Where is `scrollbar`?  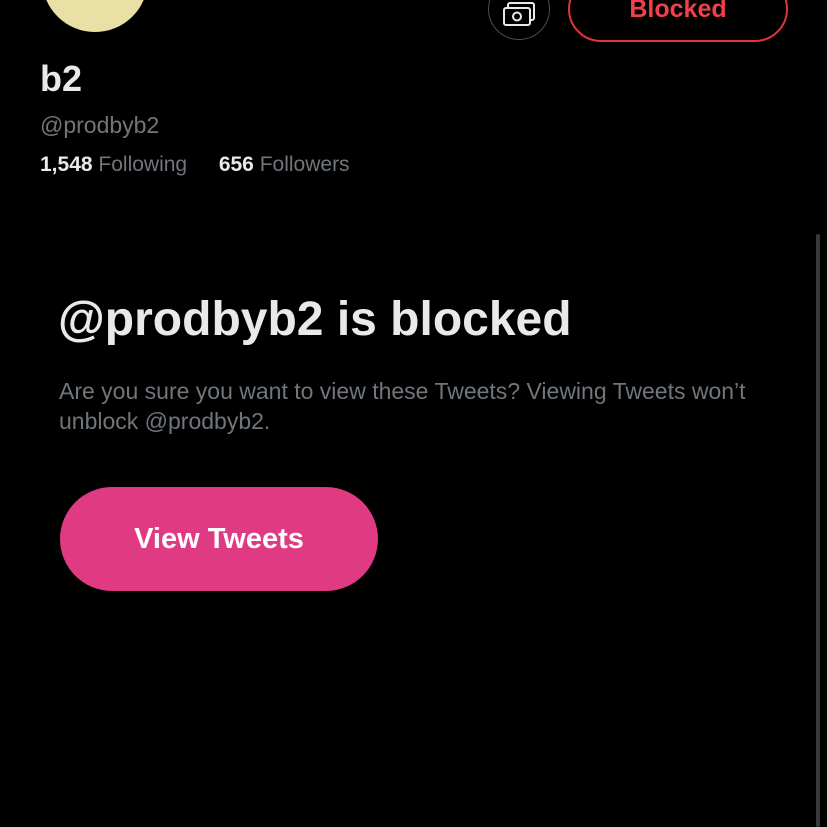
scrollbar is located at coordinates (818, 530).